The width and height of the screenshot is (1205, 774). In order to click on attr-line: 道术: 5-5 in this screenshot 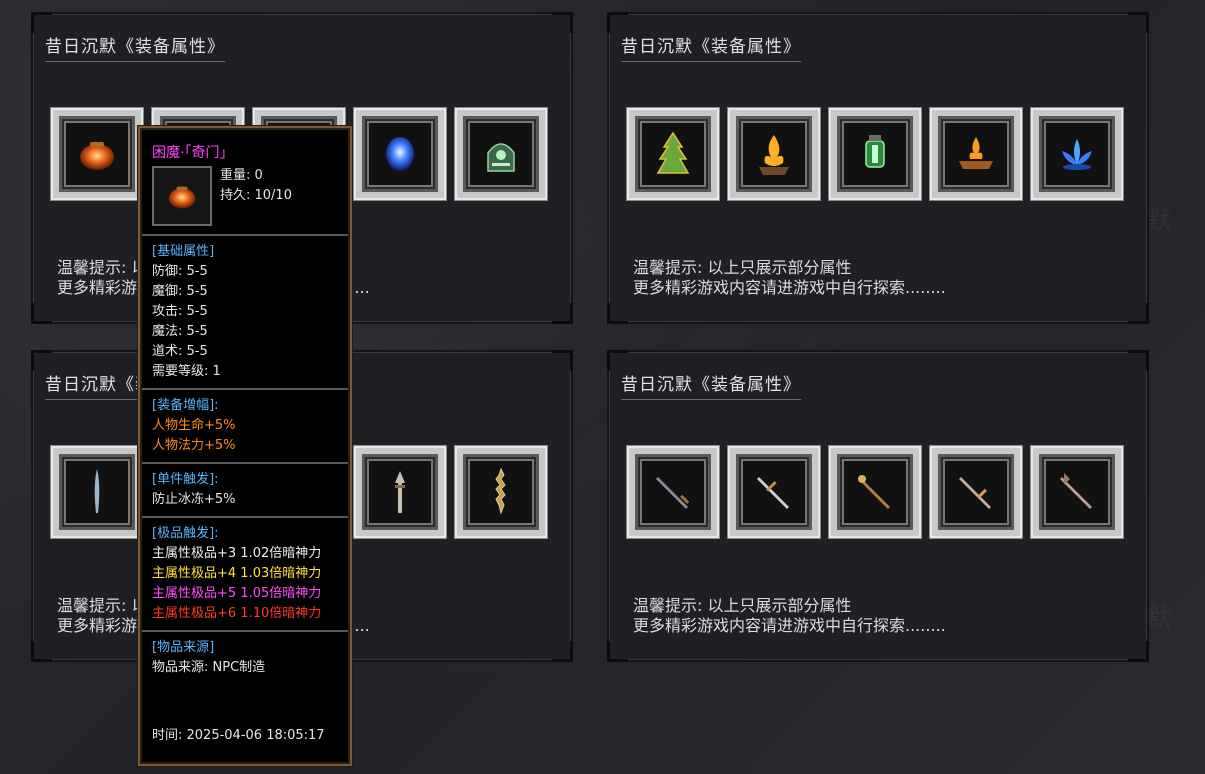, I will do `click(180, 351)`.